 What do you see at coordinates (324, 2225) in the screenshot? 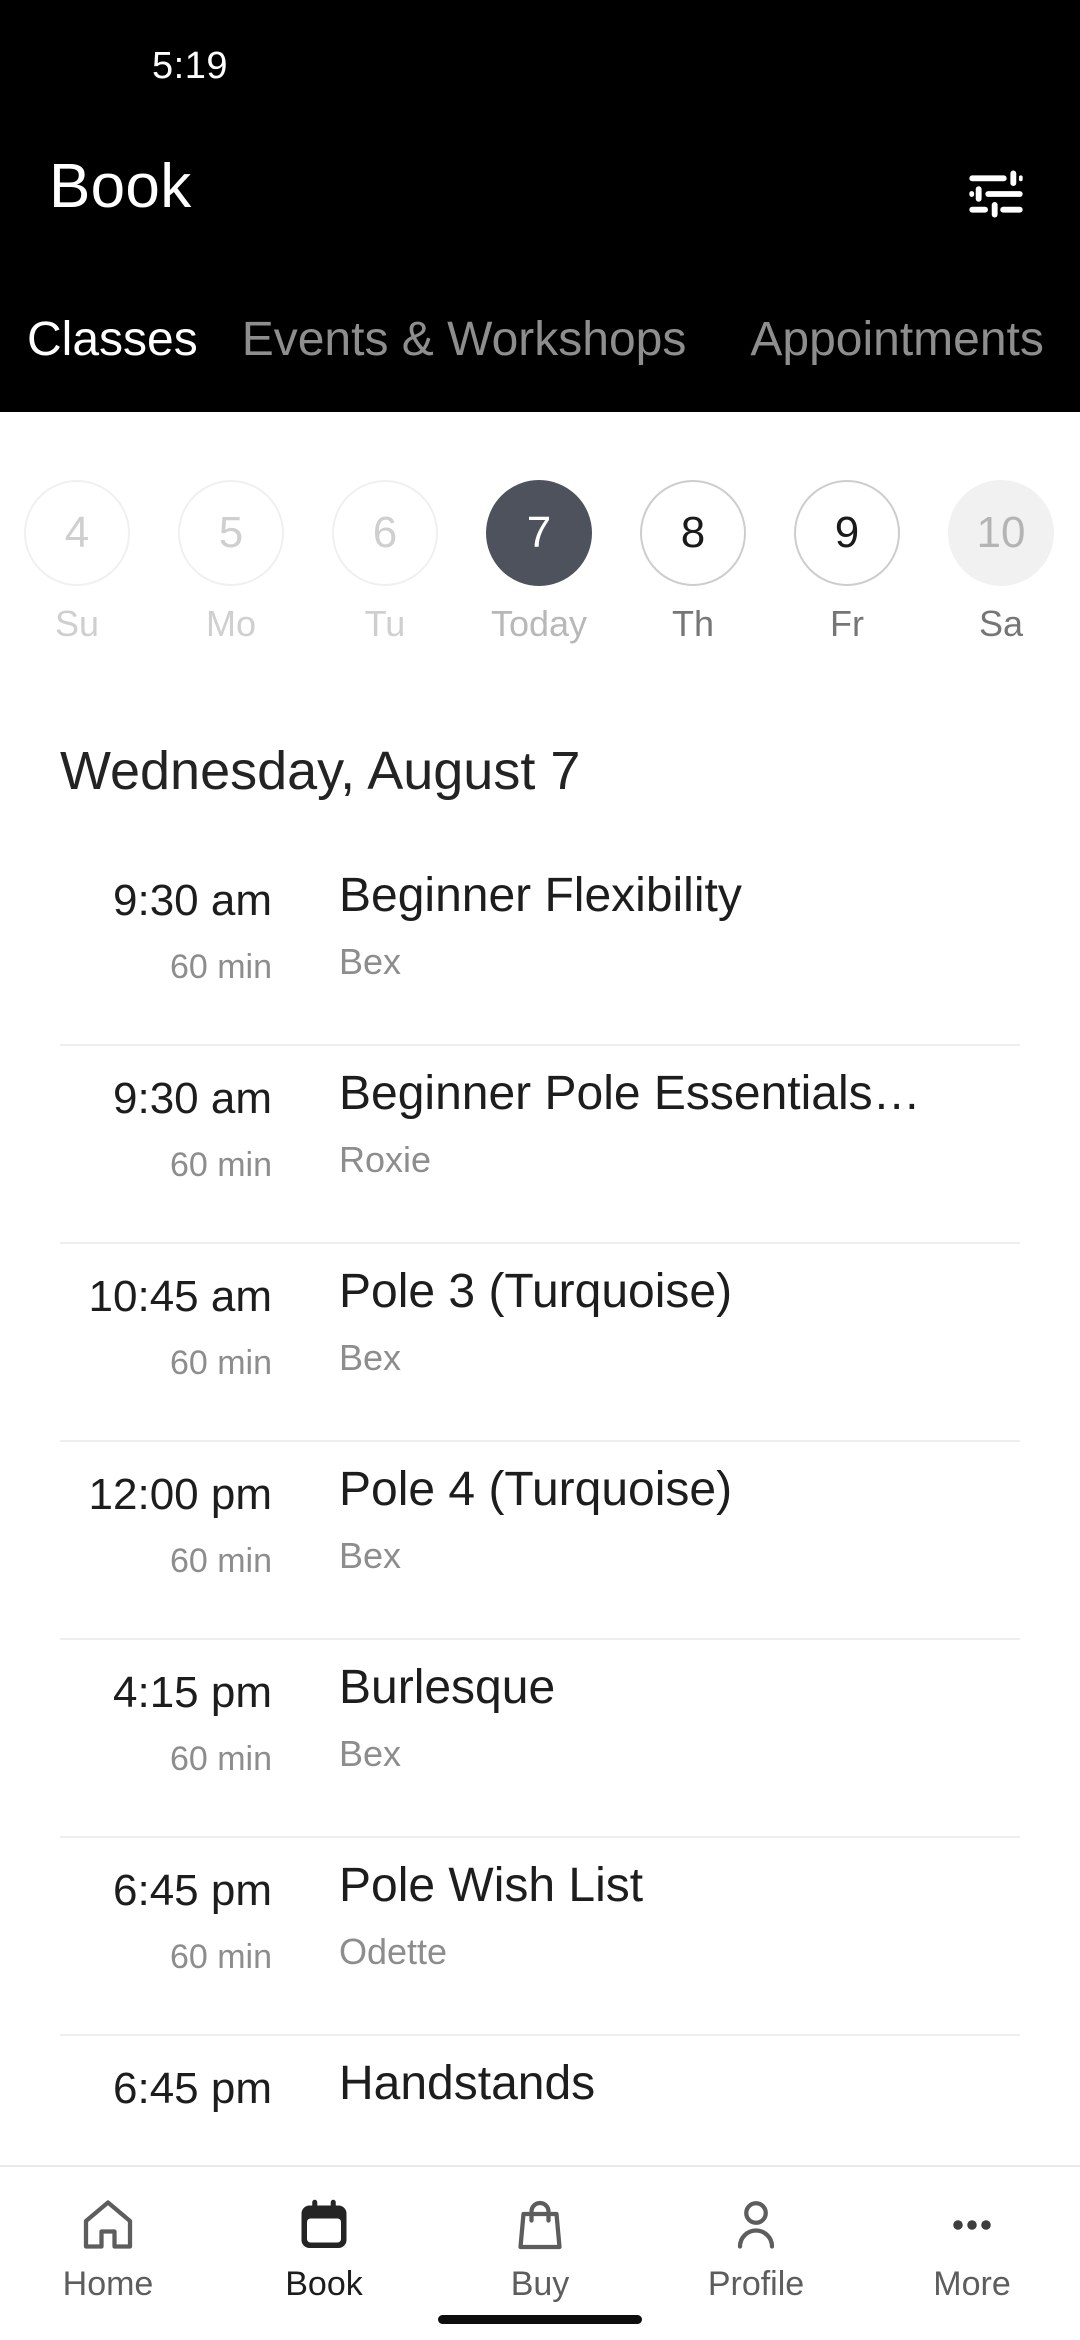
I see `calendar-icon` at bounding box center [324, 2225].